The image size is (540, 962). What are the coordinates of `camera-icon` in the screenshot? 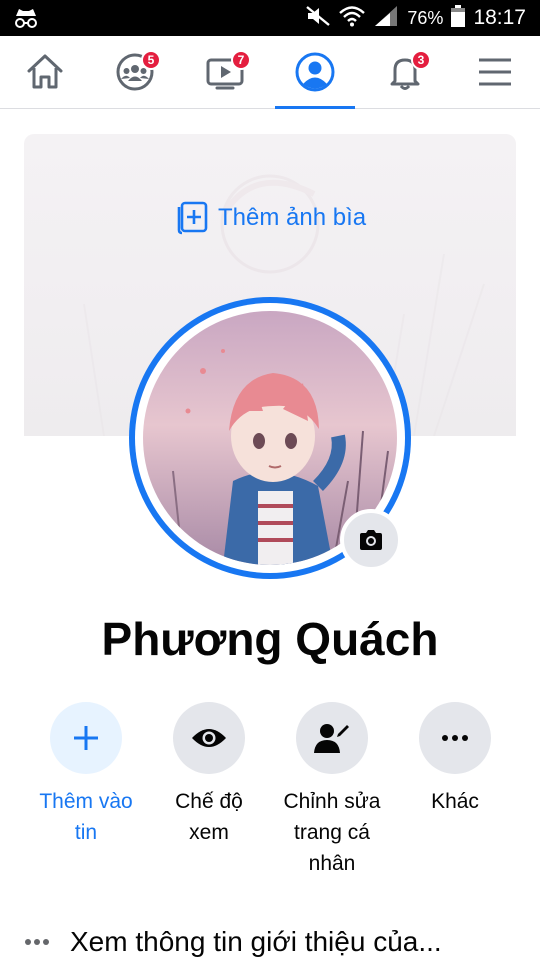 It's located at (371, 540).